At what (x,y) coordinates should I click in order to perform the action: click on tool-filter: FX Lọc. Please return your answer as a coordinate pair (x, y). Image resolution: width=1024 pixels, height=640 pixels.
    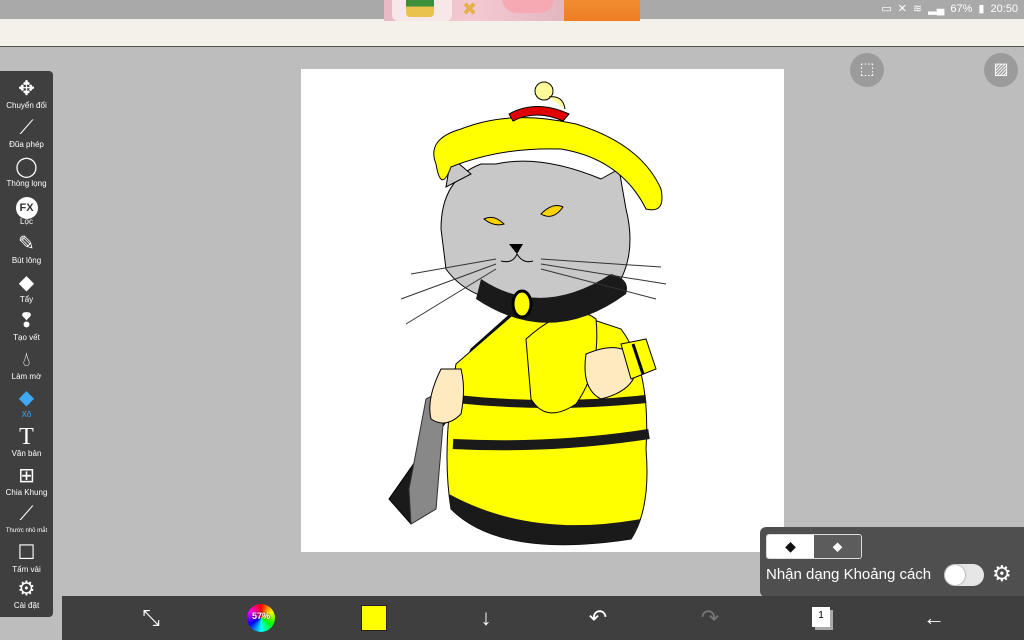
    Looking at the image, I should click on (26, 212).